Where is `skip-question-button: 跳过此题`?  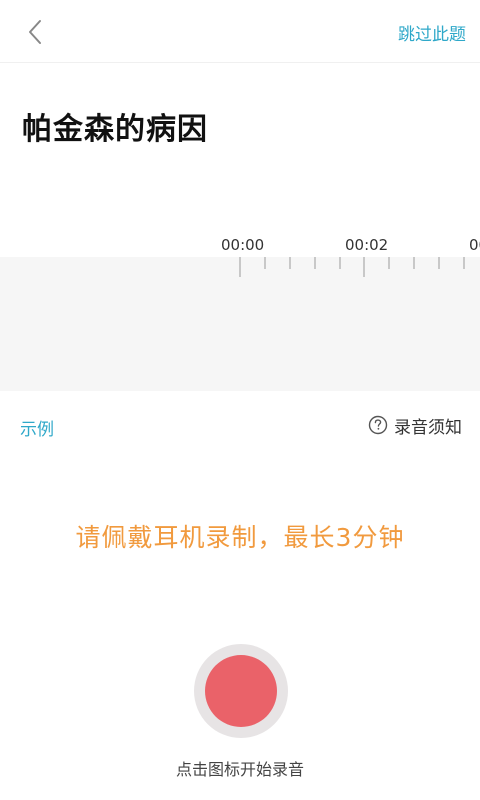
skip-question-button: 跳过此题 is located at coordinates (432, 32).